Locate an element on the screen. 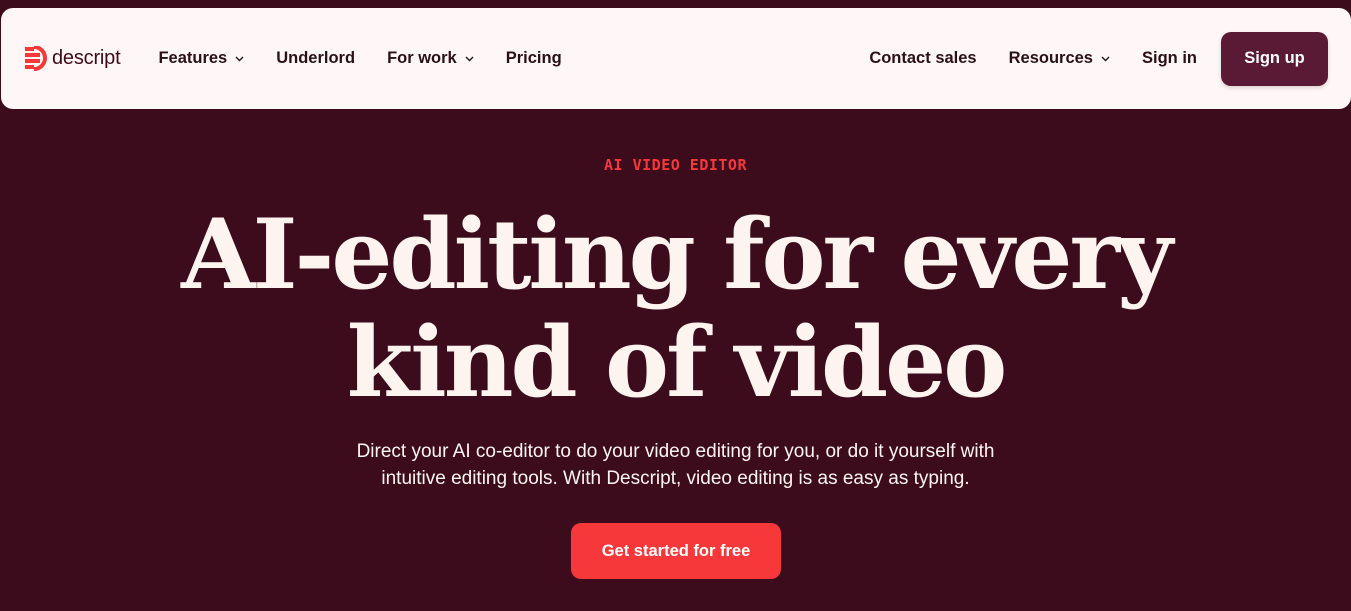  nav-for-work: For work is located at coordinates (430, 58).